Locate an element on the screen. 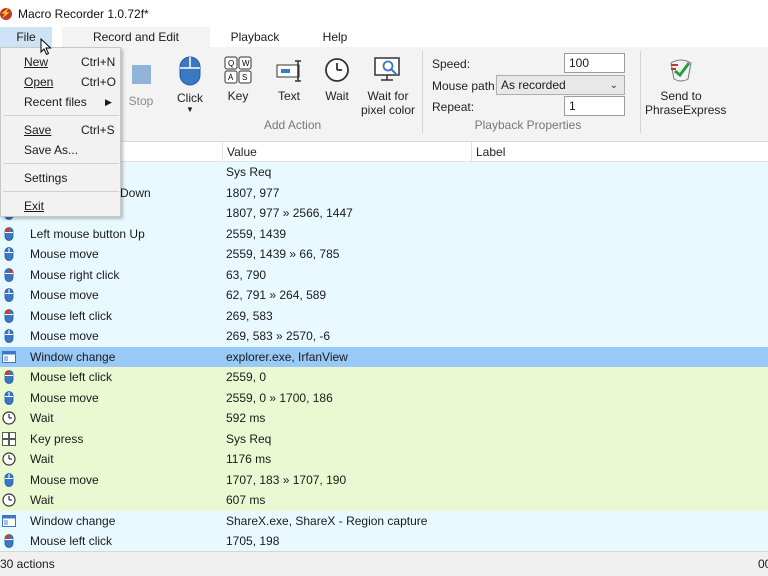 Image resolution: width=768 pixels, height=576 pixels. file-menu-exit: Exit is located at coordinates (60, 206).